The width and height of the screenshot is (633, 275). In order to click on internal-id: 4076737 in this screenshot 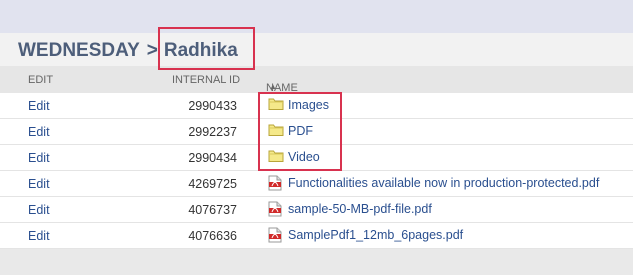, I will do `click(212, 210)`.